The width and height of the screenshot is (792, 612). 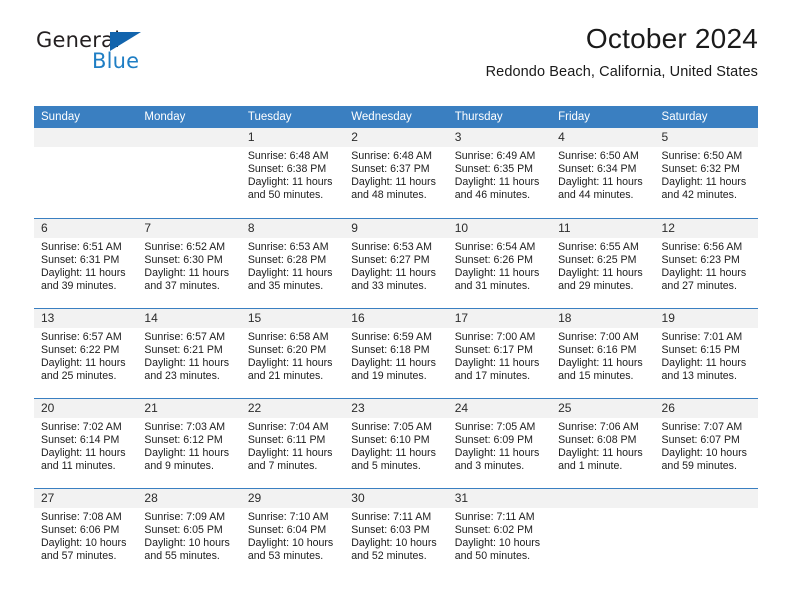 What do you see at coordinates (81, 426) in the screenshot?
I see `sunrise-time: Sunrise: 7:02 AM` at bounding box center [81, 426].